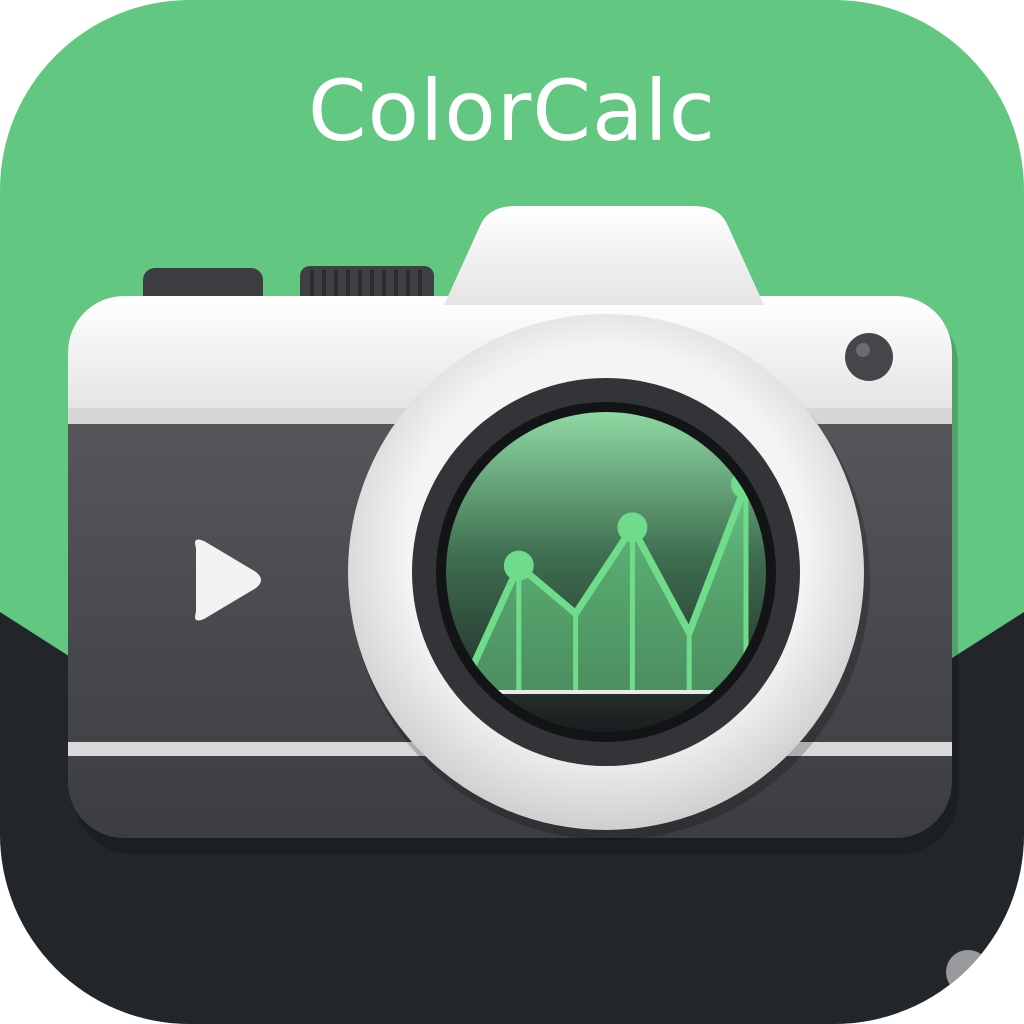 This screenshot has height=1024, width=1024. Describe the element at coordinates (604, 255) in the screenshot. I see `camera-viewfinder-hump` at that location.